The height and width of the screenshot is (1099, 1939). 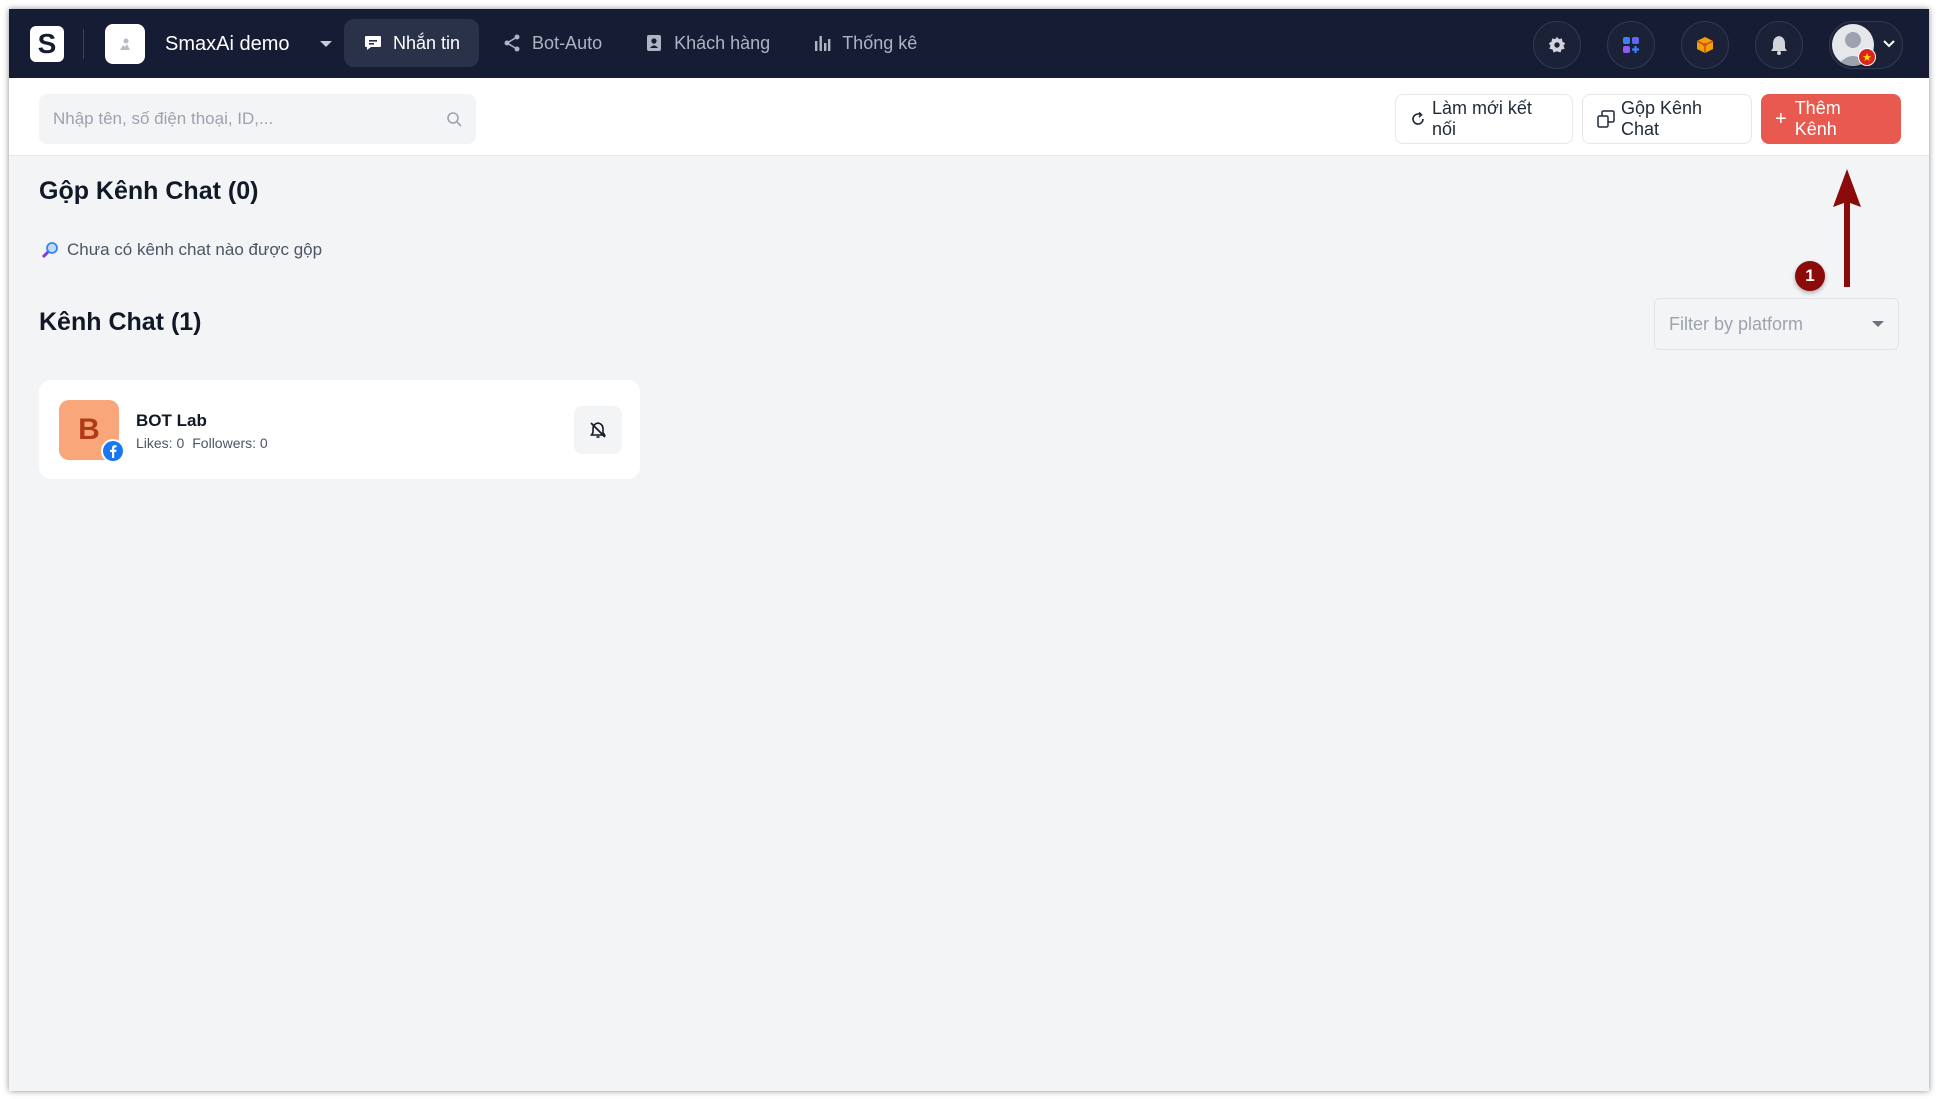 I want to click on nav-item-khach-hang: Khách hàng, so click(x=707, y=43).